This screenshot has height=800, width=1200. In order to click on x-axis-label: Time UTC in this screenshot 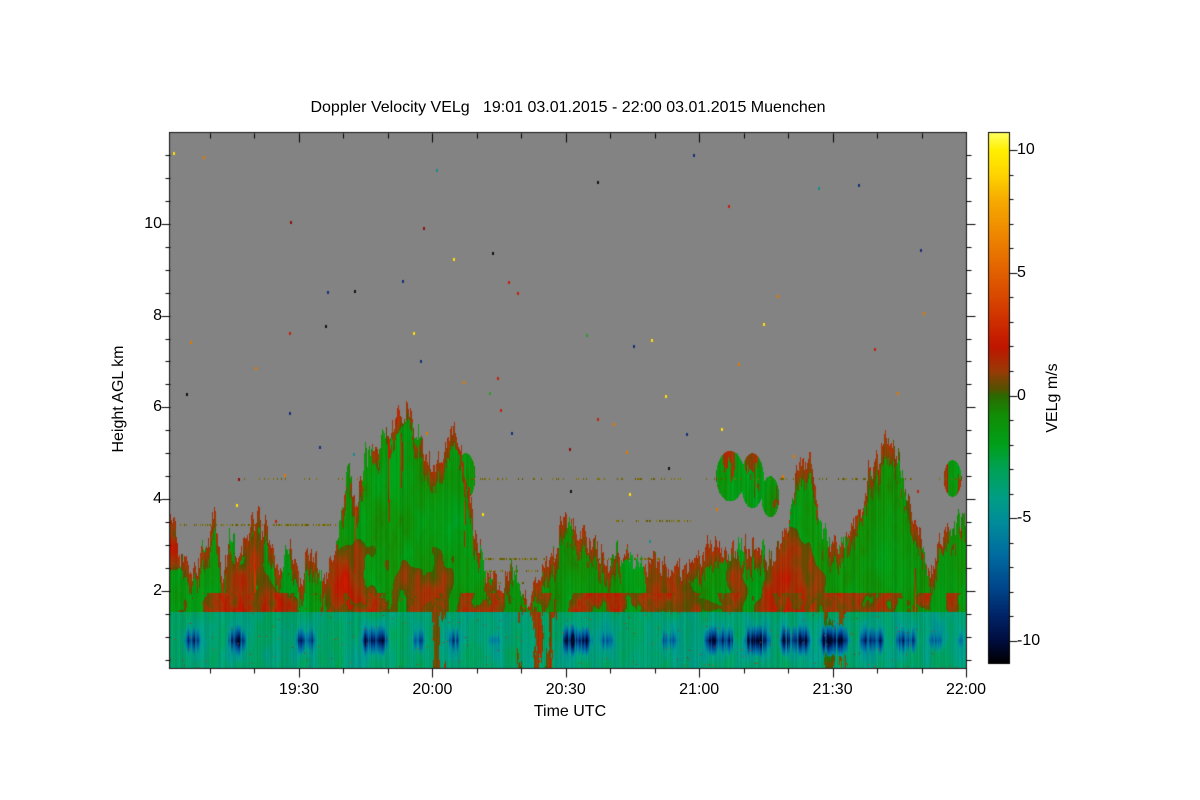, I will do `click(570, 711)`.